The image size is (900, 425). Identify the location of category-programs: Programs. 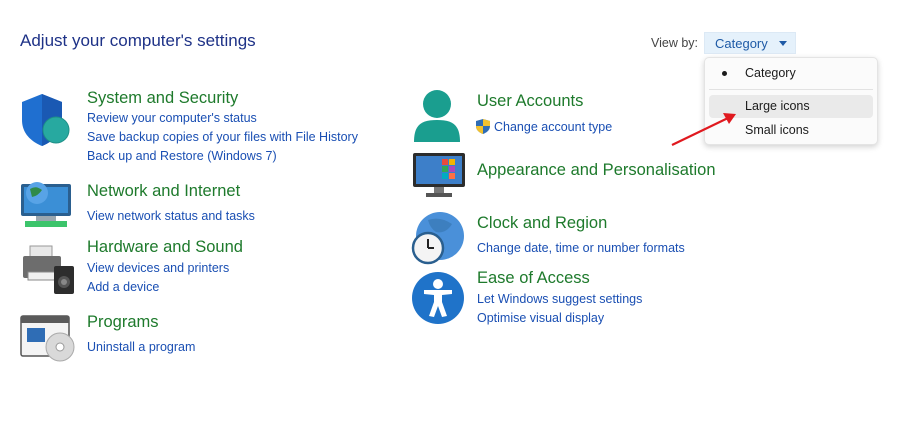
(123, 322).